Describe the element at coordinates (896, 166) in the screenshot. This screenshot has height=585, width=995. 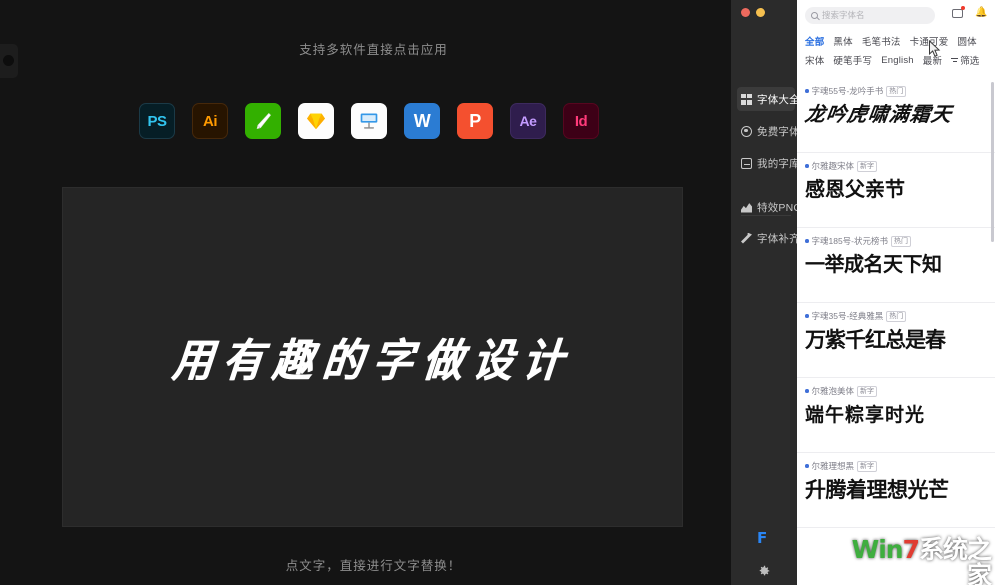
I see `font-item-meta: 尔雅趣宋体 新字` at that location.